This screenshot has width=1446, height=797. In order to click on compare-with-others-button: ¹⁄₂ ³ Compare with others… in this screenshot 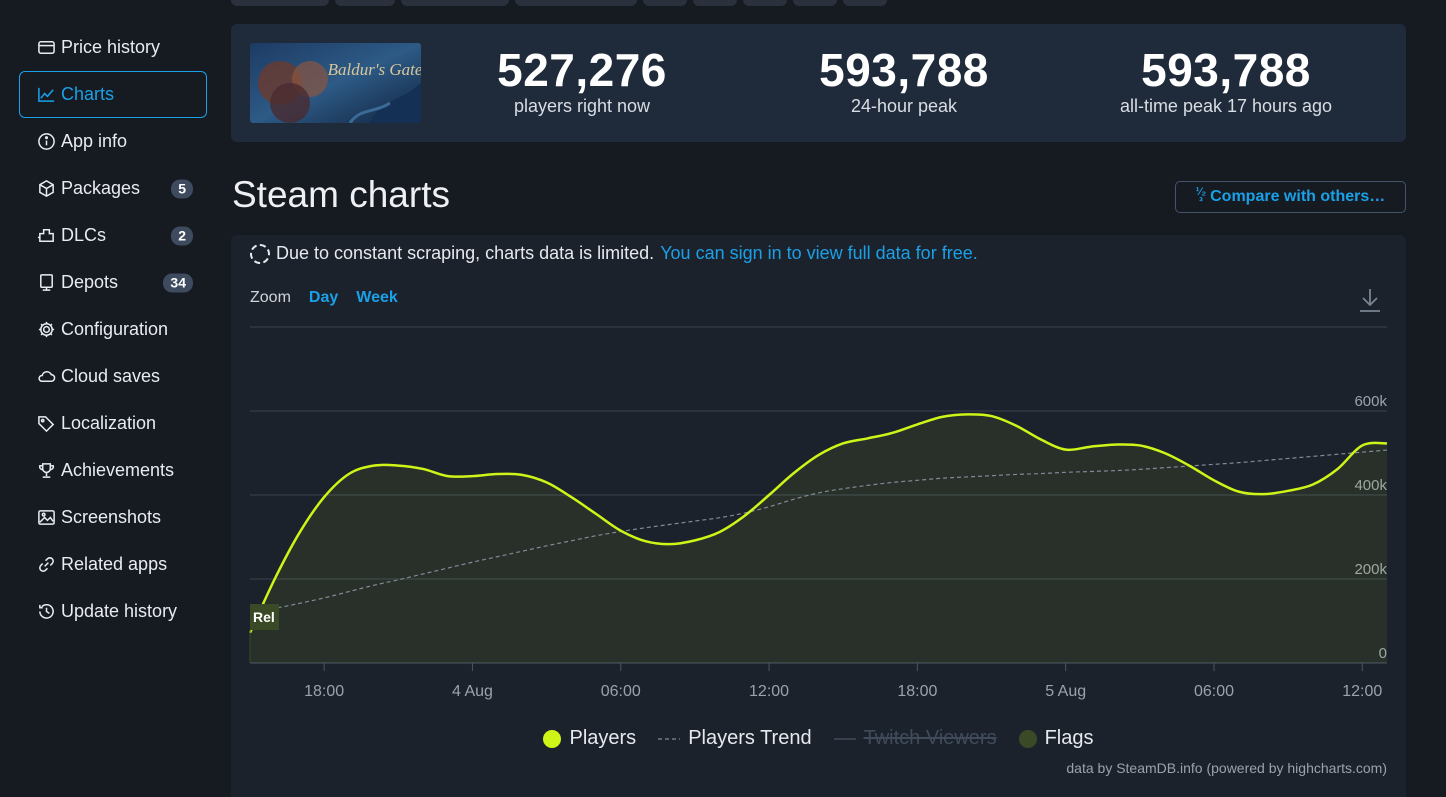, I will do `click(1290, 197)`.